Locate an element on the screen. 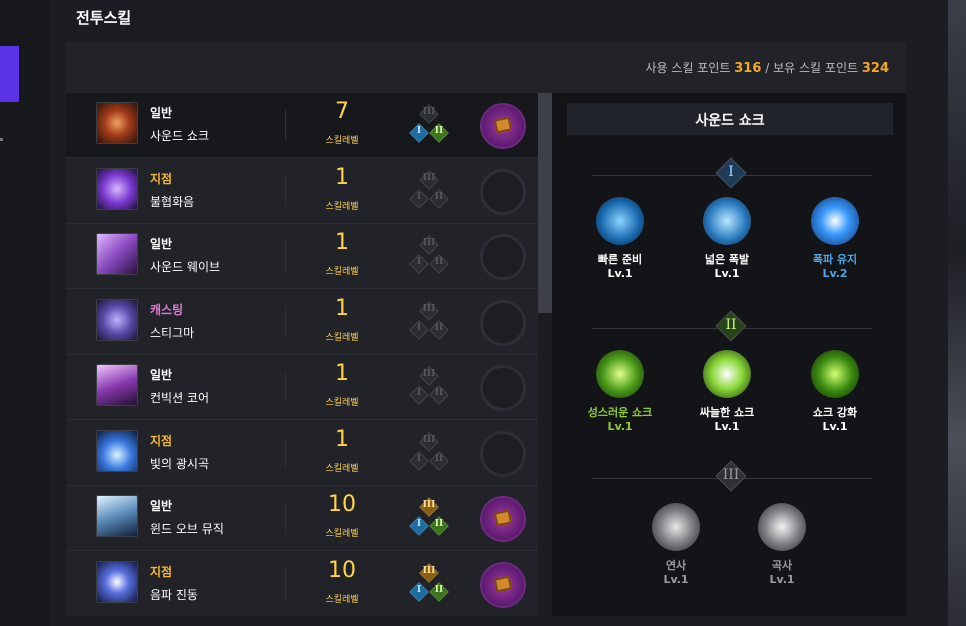 This screenshot has width=966, height=626. tripod-name: 넓은 폭발 is located at coordinates (727, 259).